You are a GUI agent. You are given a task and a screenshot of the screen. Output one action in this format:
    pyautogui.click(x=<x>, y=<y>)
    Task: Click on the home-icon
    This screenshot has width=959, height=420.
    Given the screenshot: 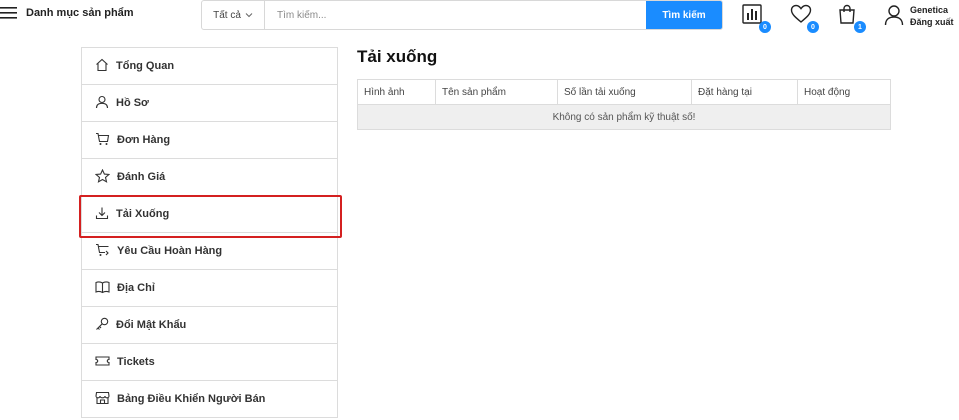 What is the action you would take?
    pyautogui.click(x=102, y=66)
    